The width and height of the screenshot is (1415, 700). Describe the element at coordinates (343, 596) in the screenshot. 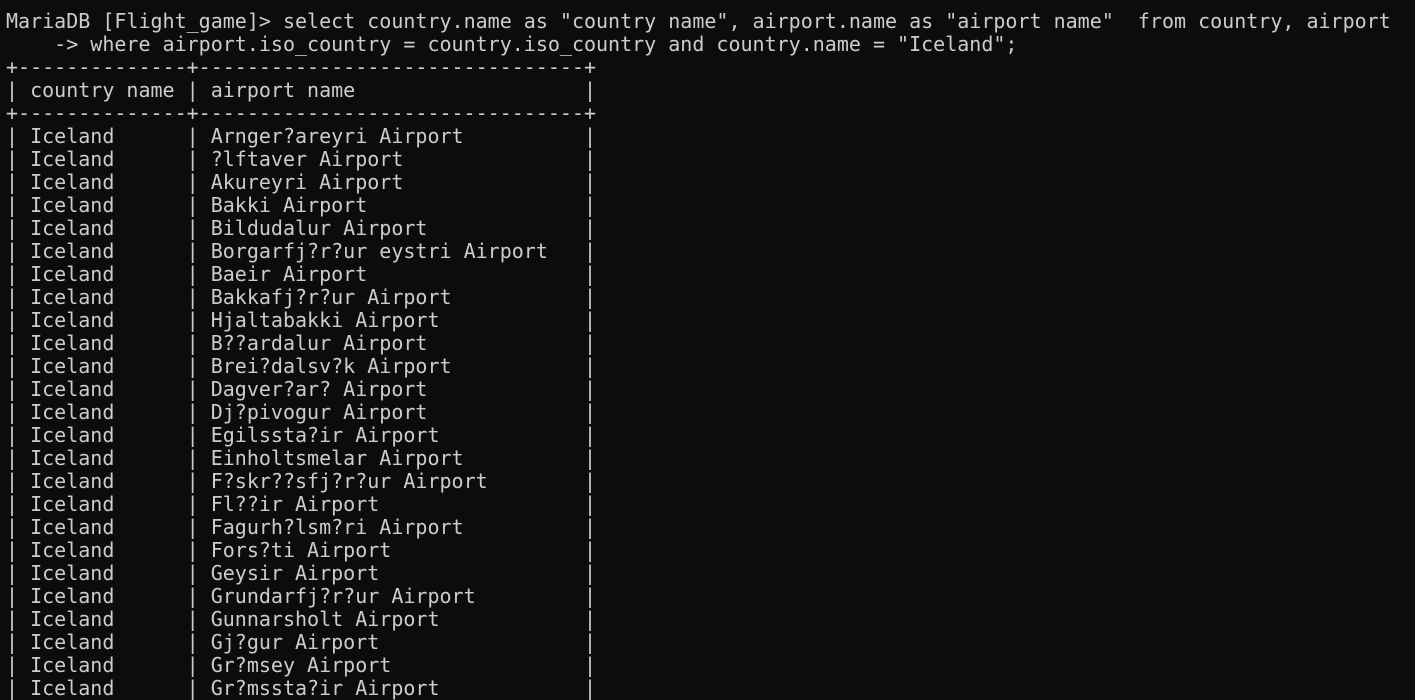

I see `airport-cell: Grundarfj?r?ur Airport` at that location.